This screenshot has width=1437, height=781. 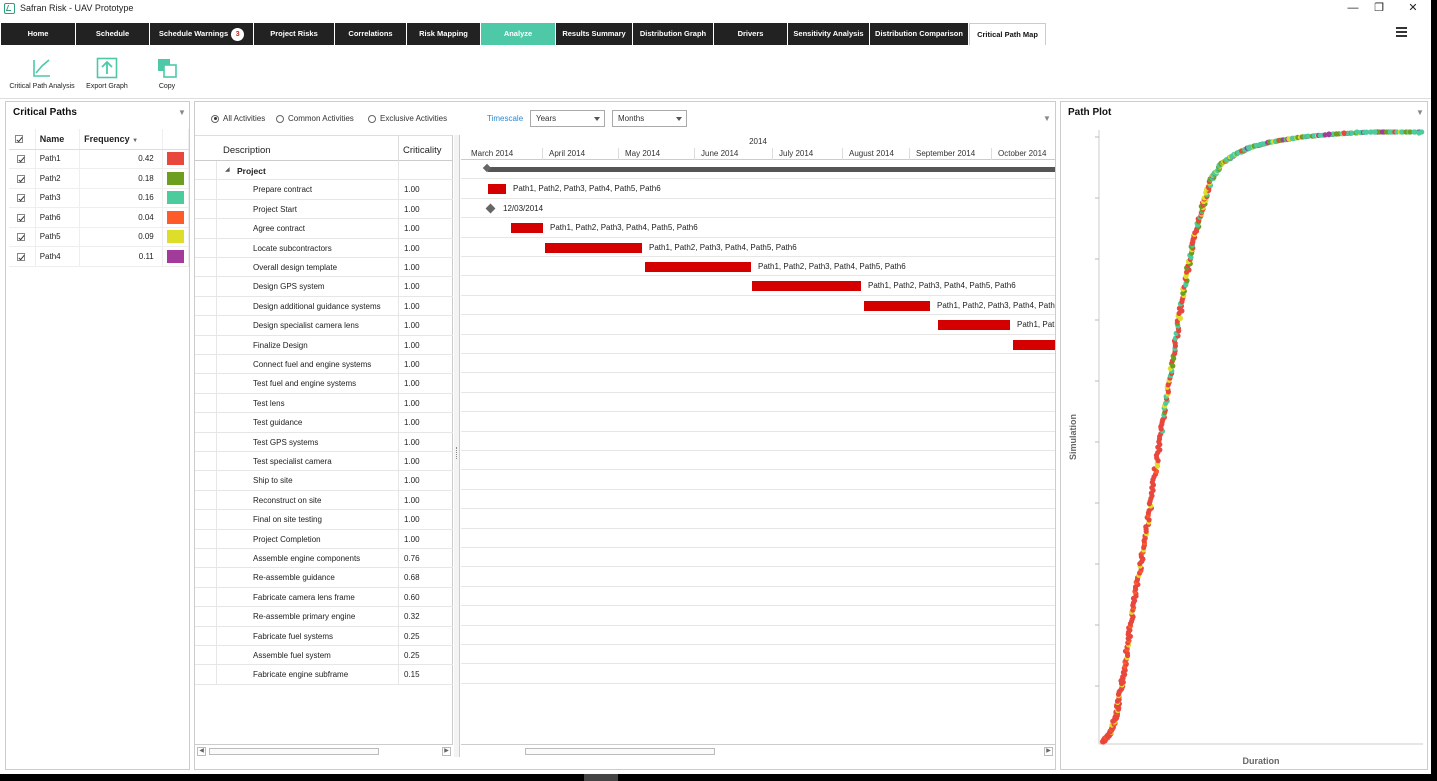 What do you see at coordinates (324, 345) in the screenshot?
I see `activity-row: Finalize Design 1.00` at bounding box center [324, 345].